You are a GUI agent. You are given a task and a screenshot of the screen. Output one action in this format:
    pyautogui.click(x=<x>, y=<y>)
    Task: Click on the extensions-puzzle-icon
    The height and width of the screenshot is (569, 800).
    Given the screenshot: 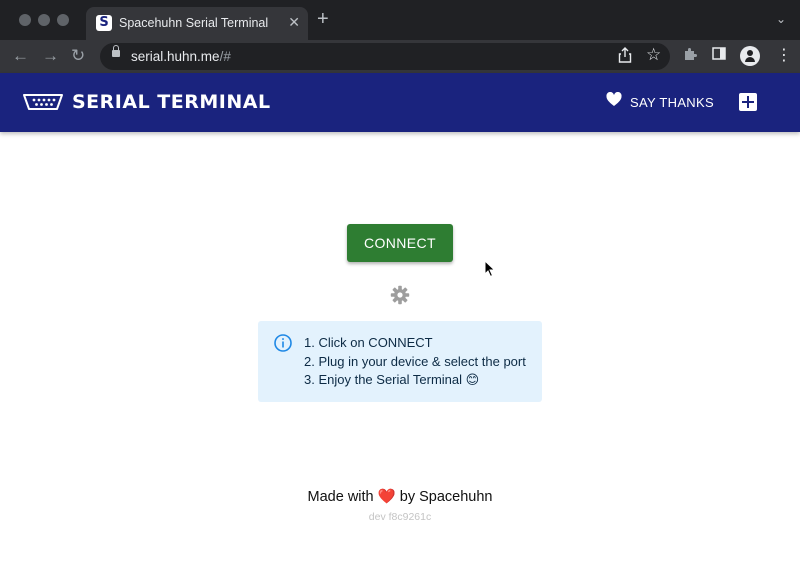 What is the action you would take?
    pyautogui.click(x=690, y=56)
    